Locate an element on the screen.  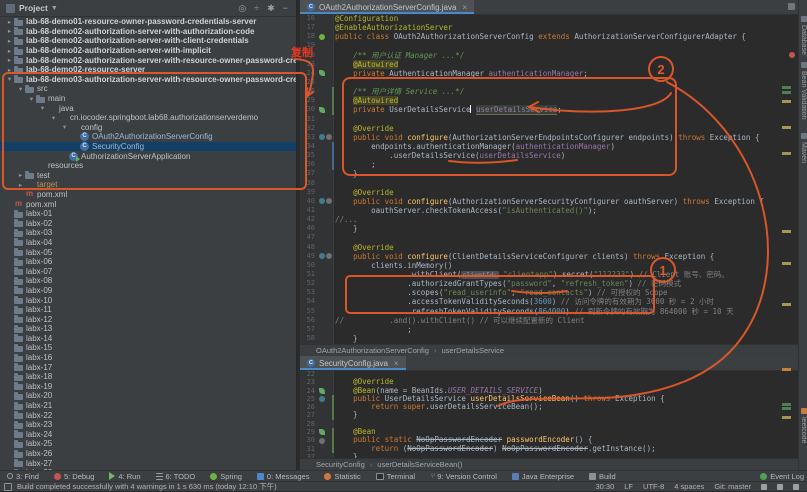
toolwindow-button-3-find: 3: Find is located at coordinates (23, 476).